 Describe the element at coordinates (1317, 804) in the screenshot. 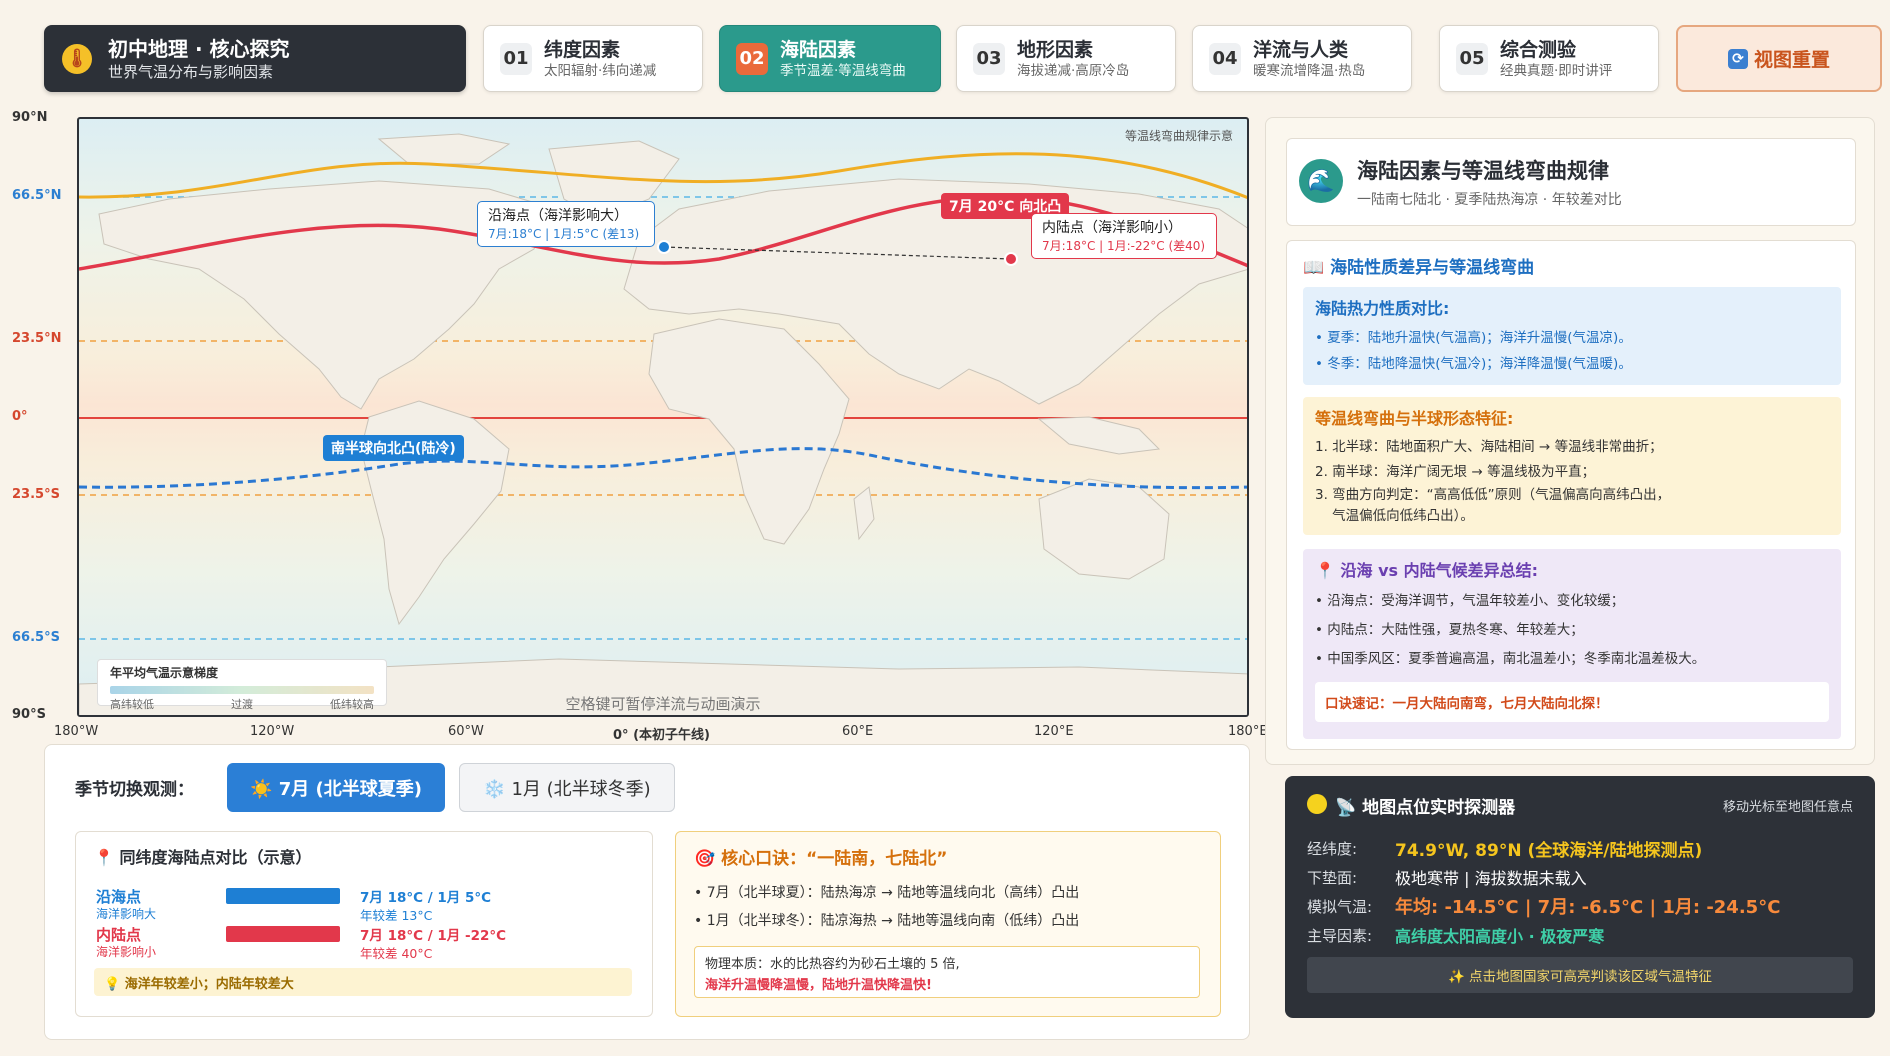

I see `probe-status-dot` at that location.